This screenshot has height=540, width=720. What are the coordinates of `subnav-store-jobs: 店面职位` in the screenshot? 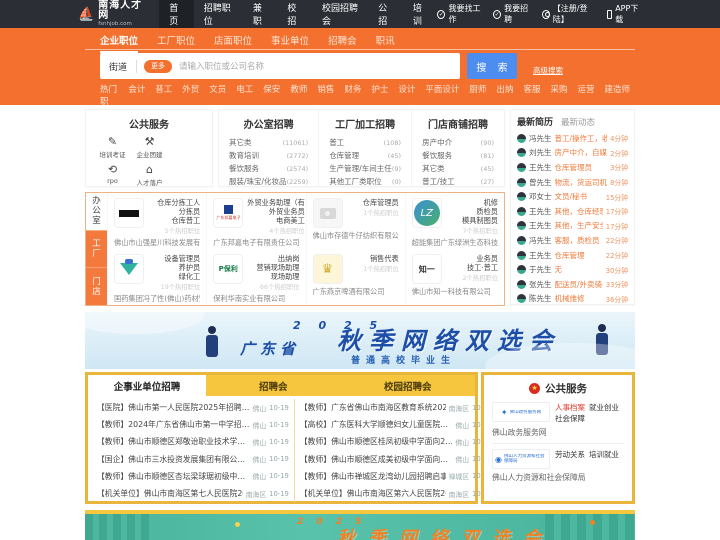 It's located at (233, 43).